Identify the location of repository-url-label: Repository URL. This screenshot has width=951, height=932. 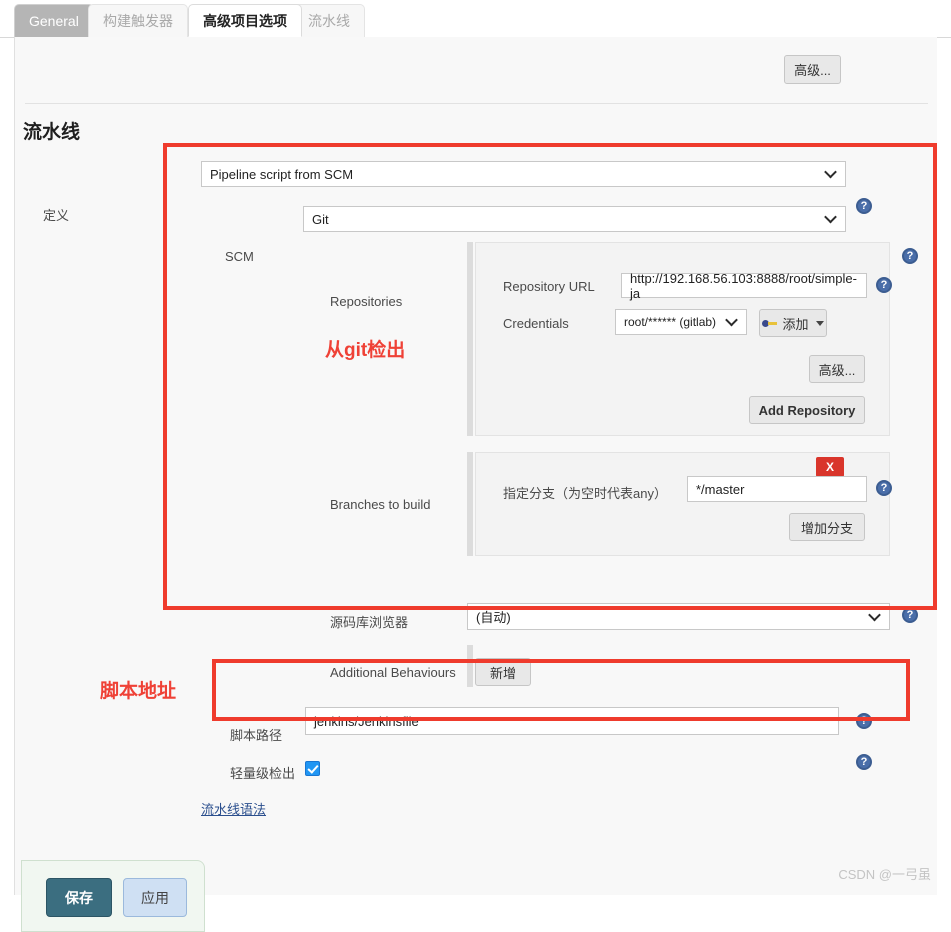
(549, 286).